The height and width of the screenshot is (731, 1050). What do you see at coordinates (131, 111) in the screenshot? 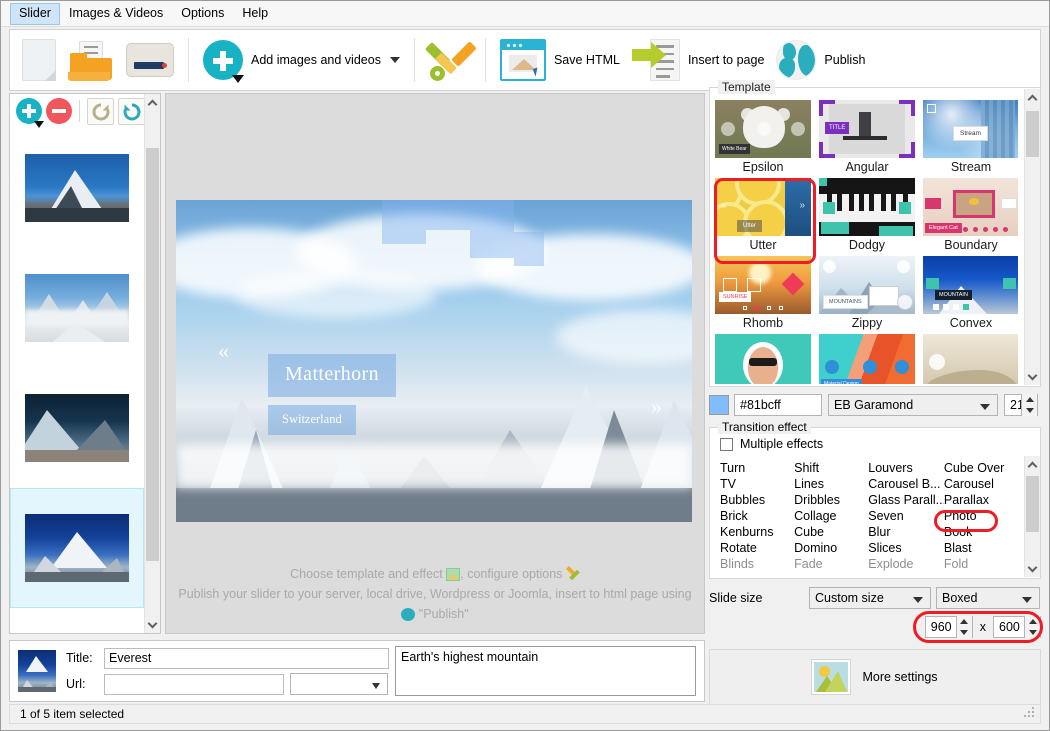
I see `rotate-right-button` at bounding box center [131, 111].